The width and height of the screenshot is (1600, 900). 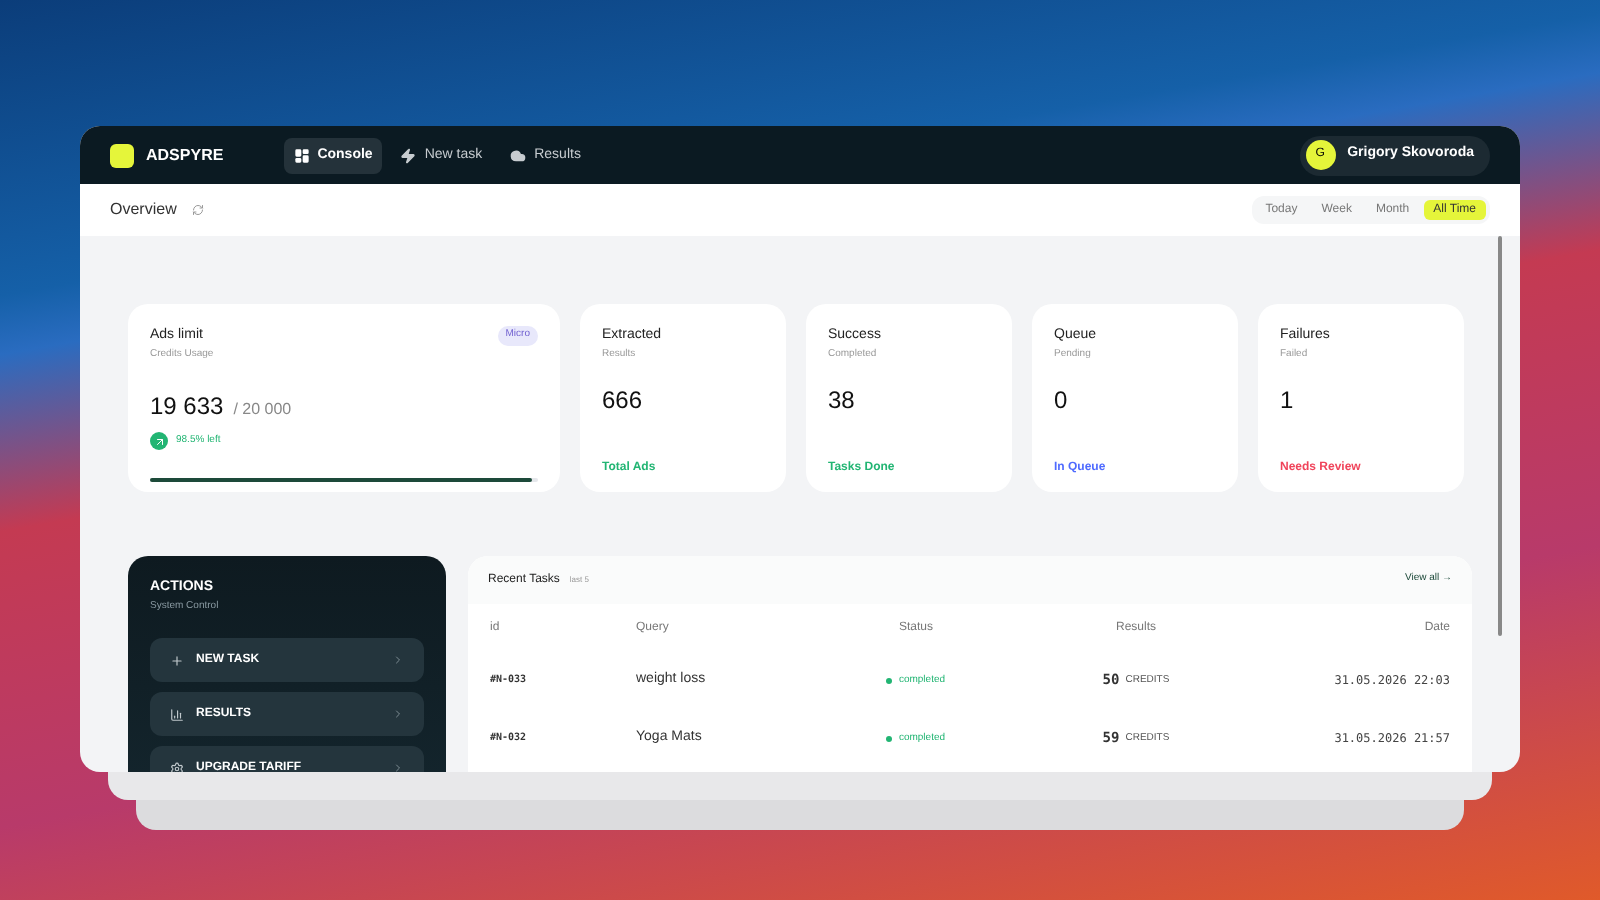 What do you see at coordinates (623, 401) in the screenshot?
I see `stat-value: 666` at bounding box center [623, 401].